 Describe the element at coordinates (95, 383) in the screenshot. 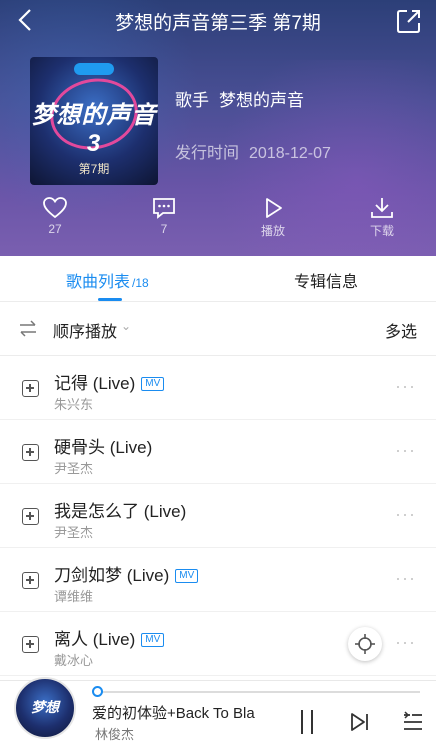

I see `song-title-text: 记得 (Live)` at that location.